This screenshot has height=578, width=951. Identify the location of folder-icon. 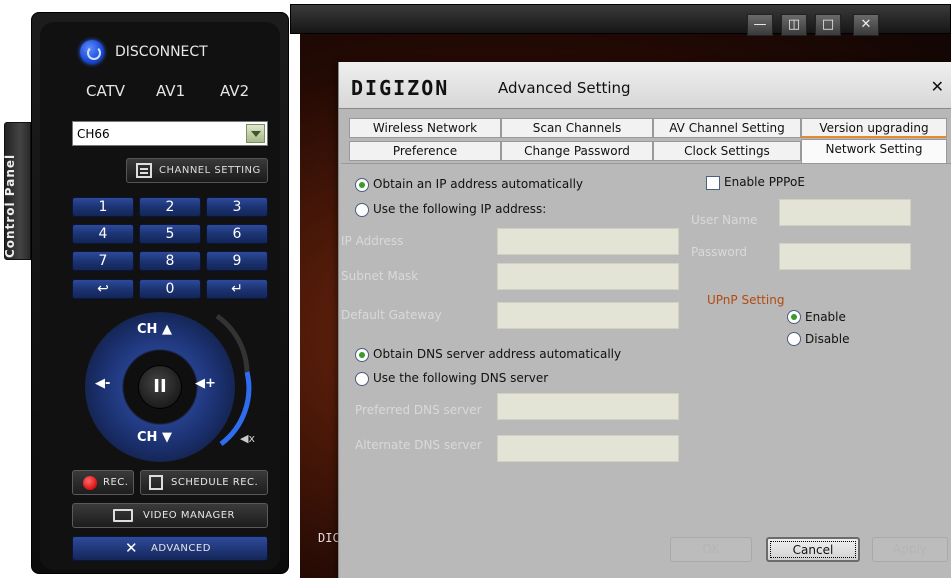
(123, 515).